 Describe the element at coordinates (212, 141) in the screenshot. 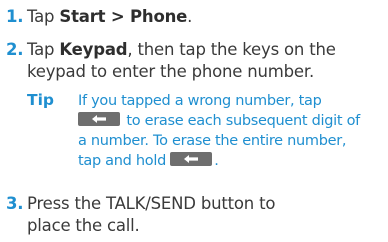

I see `tip-line: a number. To erase the entire number,` at that location.